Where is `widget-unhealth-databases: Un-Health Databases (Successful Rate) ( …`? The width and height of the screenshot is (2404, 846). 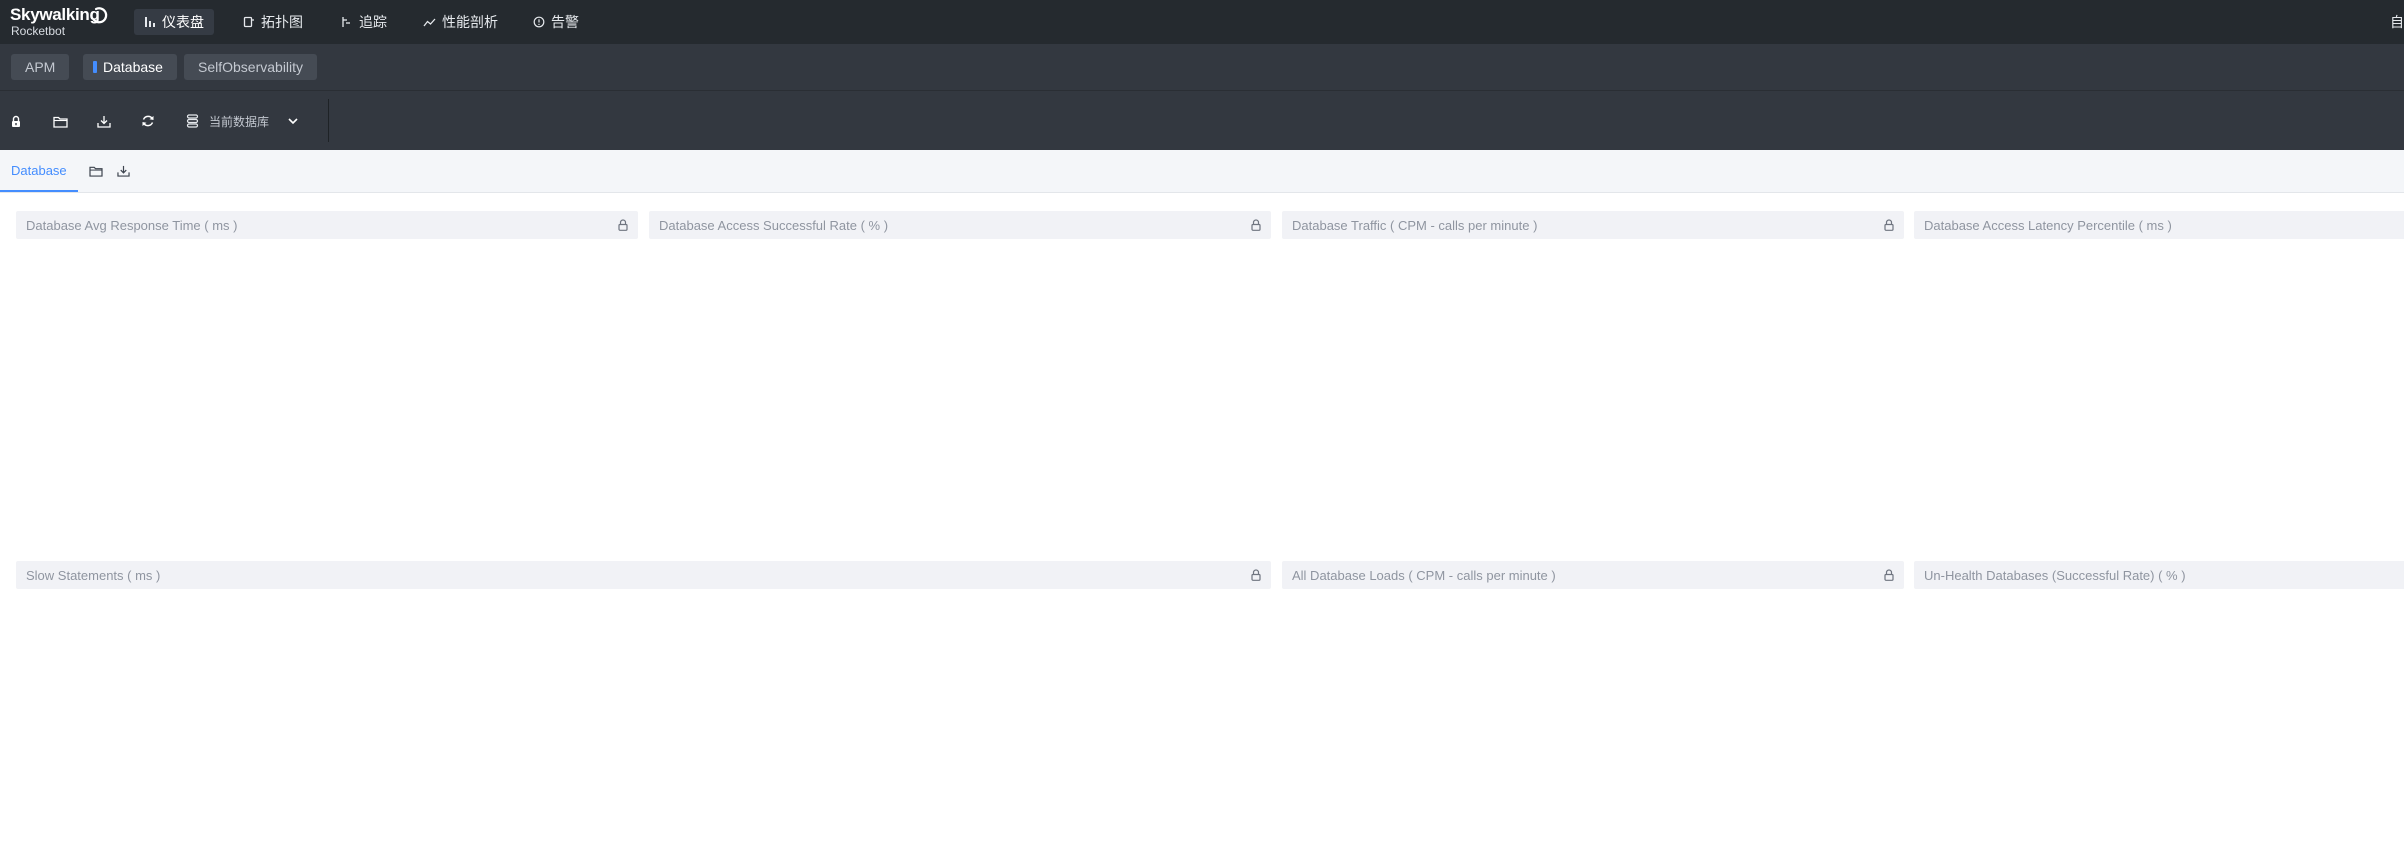
widget-unhealth-databases: Un-Health Databases (Successful Rate) ( … is located at coordinates (2159, 575).